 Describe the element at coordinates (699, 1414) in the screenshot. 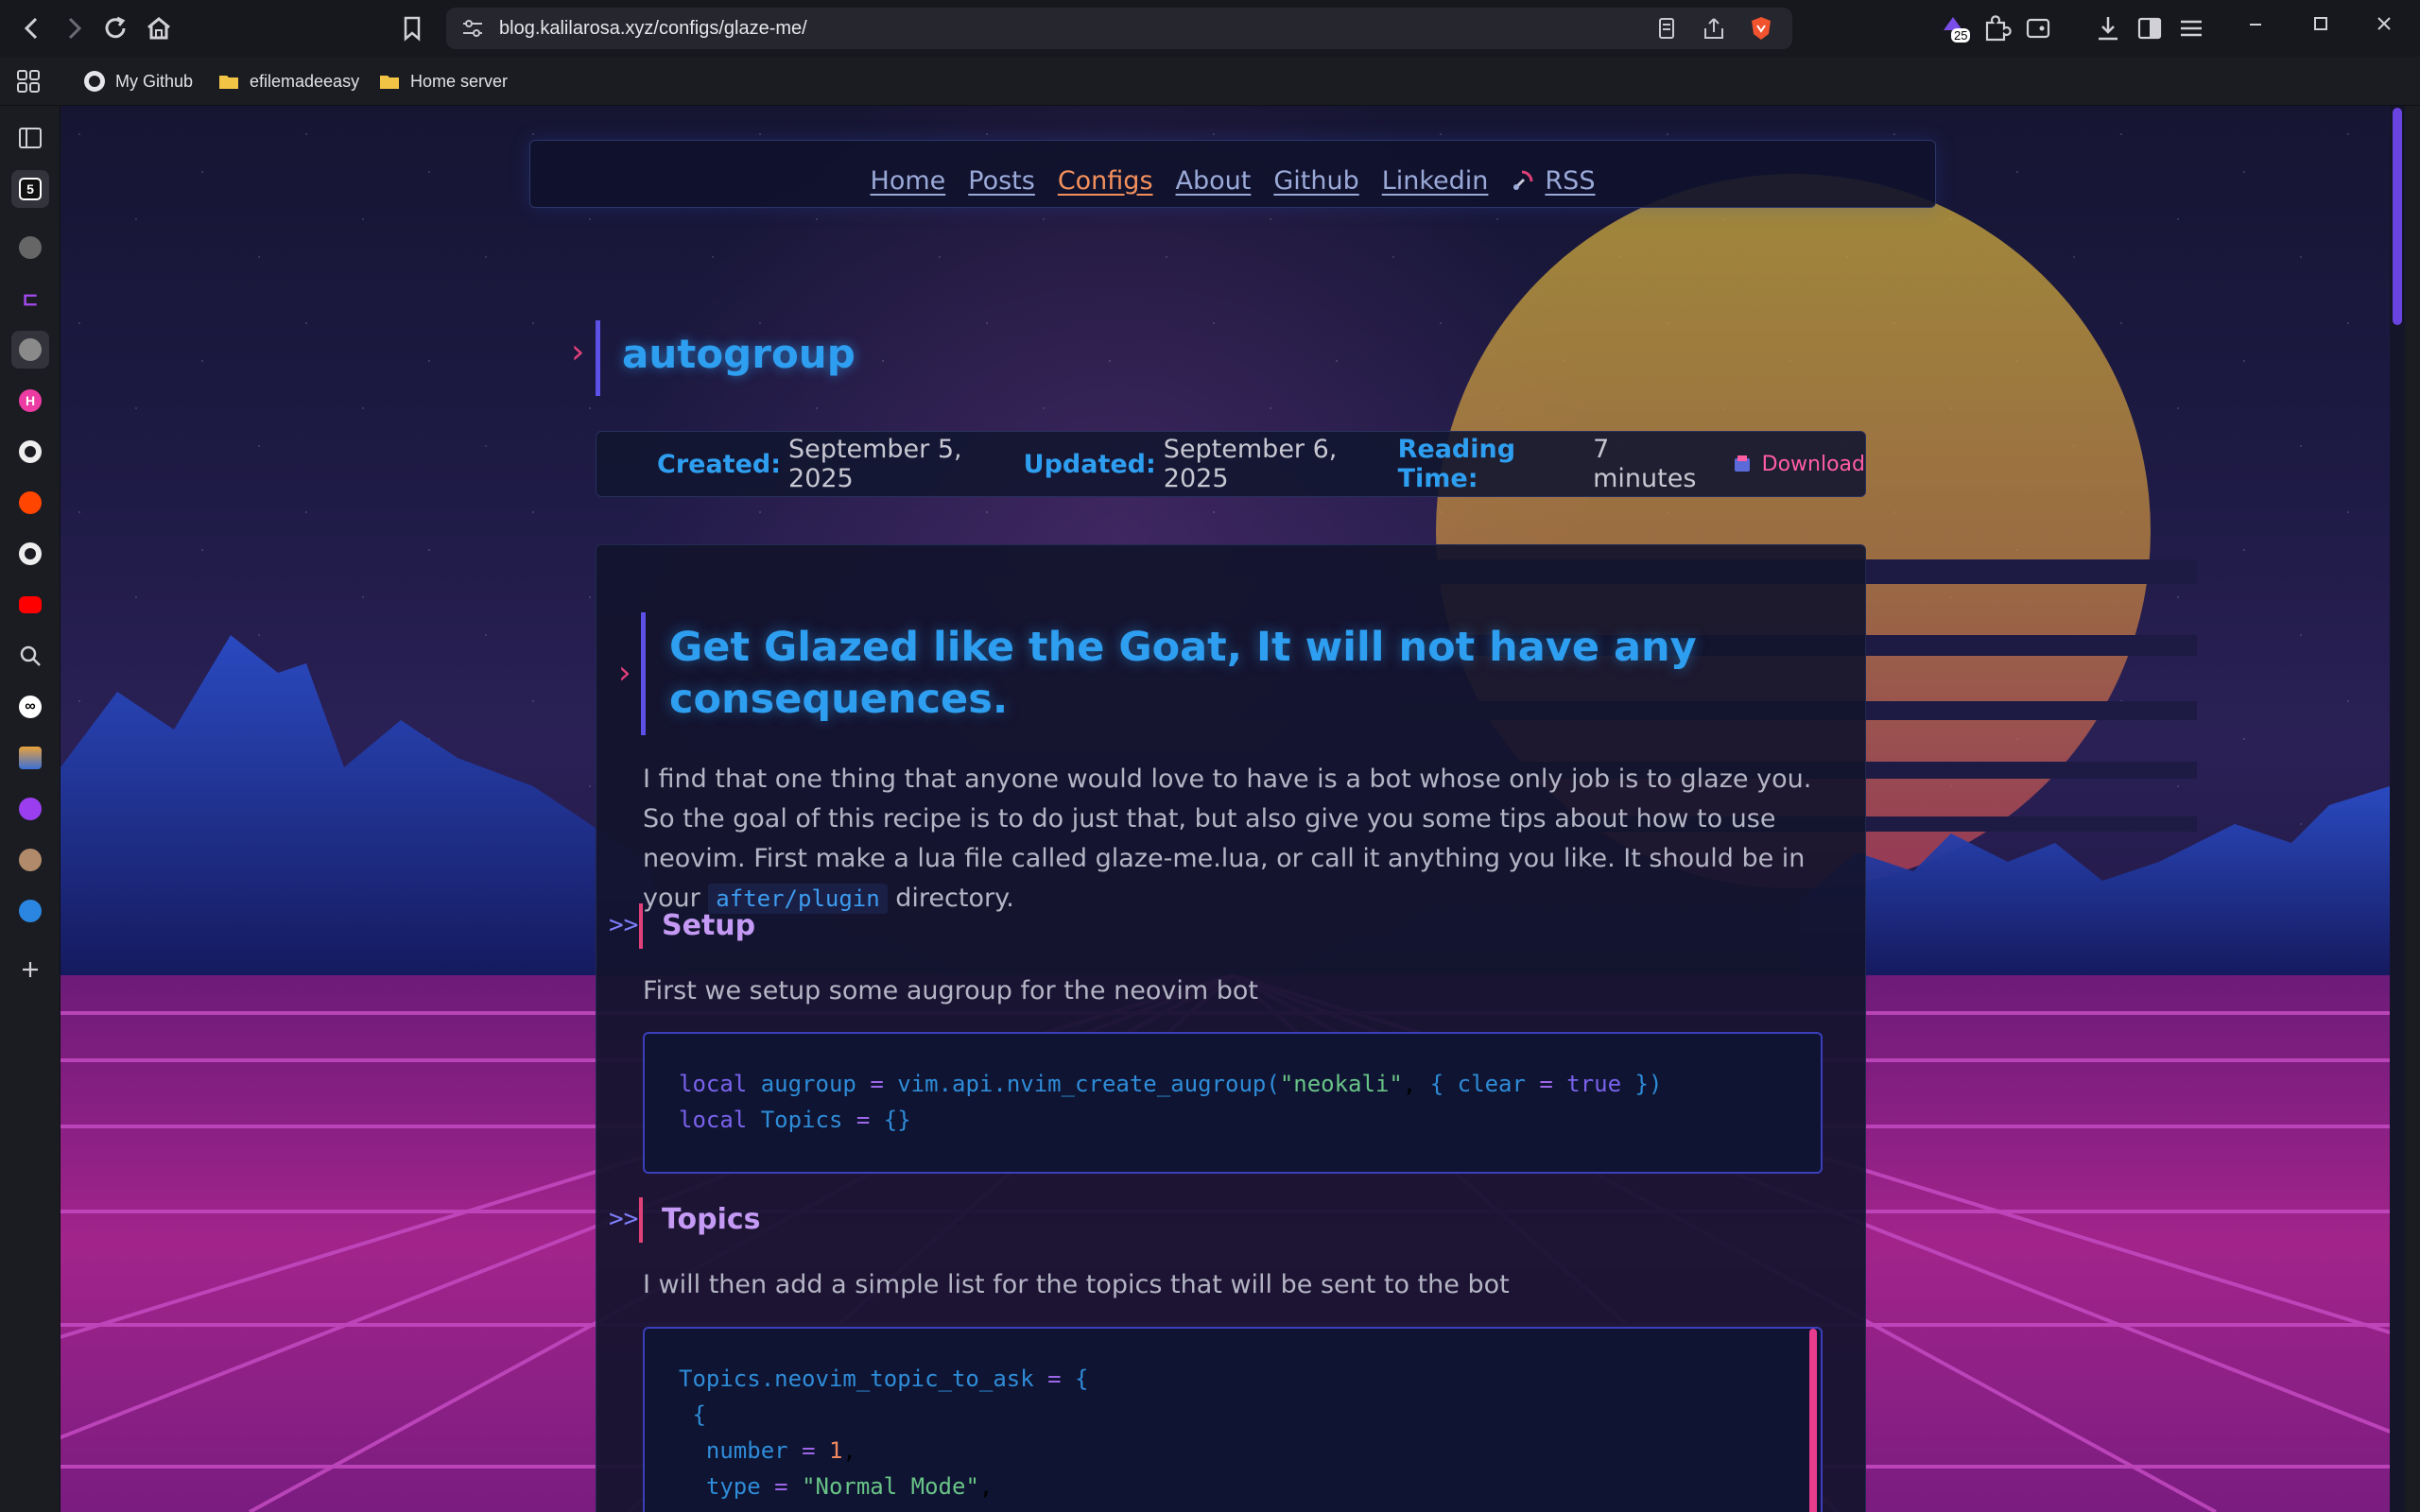

I see `code-line: {` at that location.